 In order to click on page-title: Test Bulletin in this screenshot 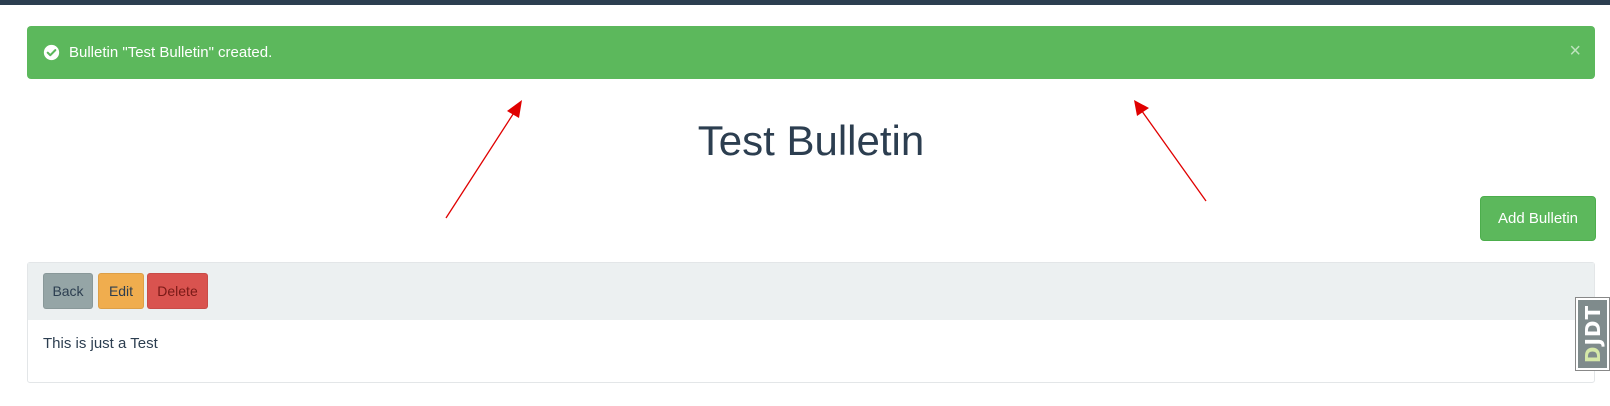, I will do `click(811, 140)`.